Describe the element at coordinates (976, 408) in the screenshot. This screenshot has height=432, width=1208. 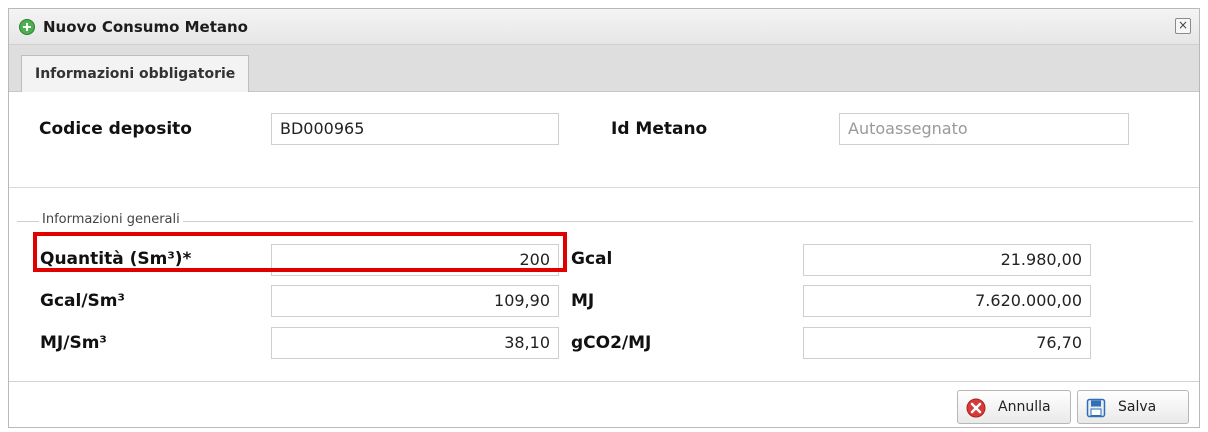
I see `cancel-icon` at that location.